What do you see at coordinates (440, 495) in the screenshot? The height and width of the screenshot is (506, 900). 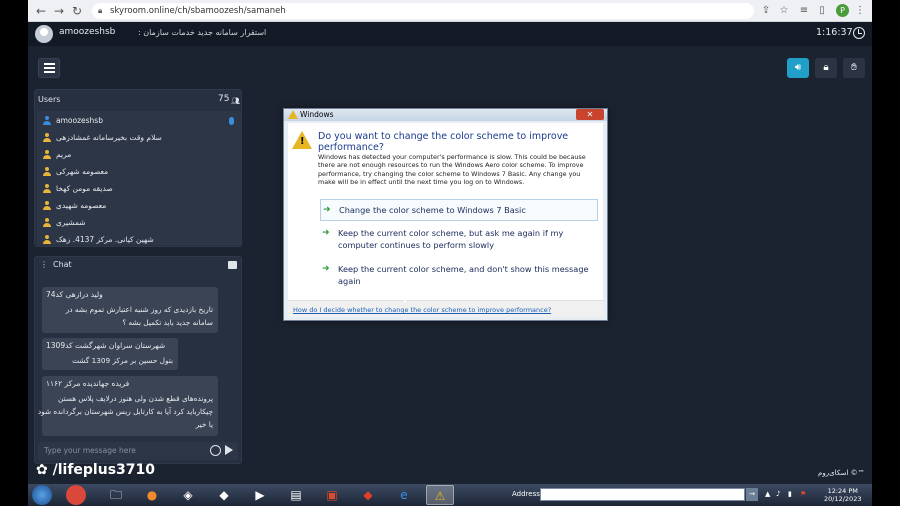 I see `warning-icon: ⚠` at bounding box center [440, 495].